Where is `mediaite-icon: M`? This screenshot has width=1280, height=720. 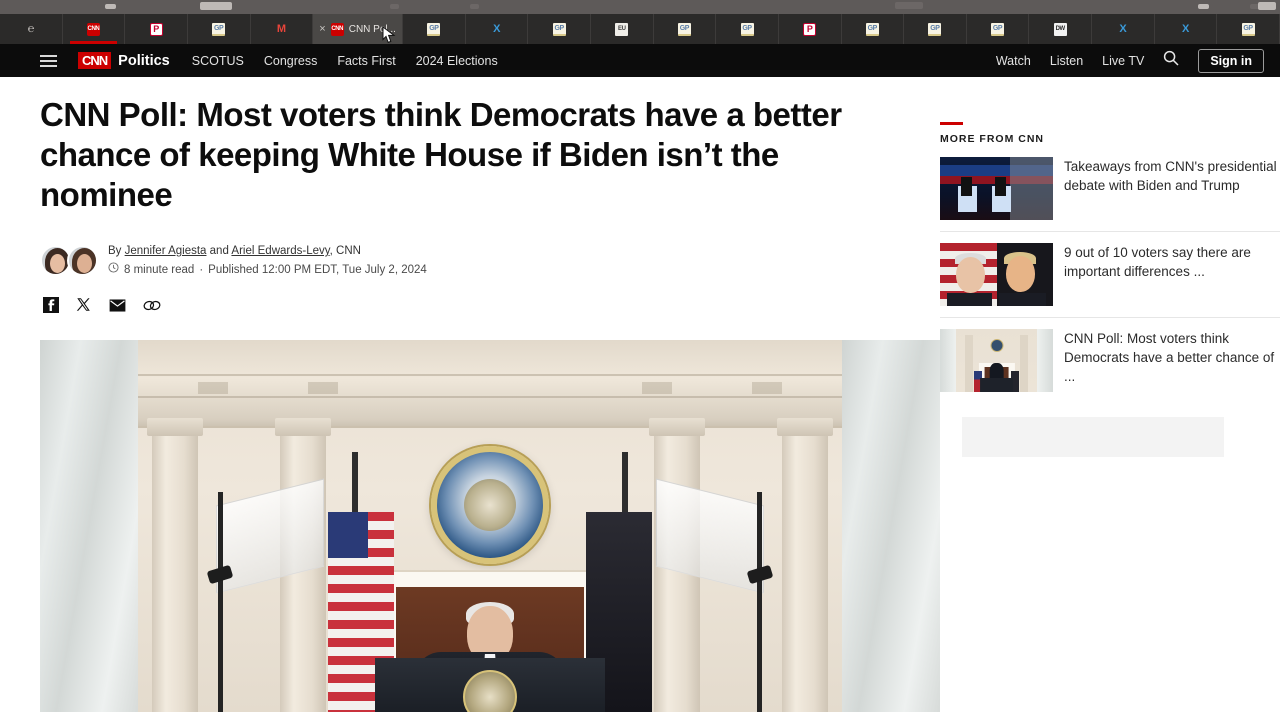 mediaite-icon: M is located at coordinates (281, 28).